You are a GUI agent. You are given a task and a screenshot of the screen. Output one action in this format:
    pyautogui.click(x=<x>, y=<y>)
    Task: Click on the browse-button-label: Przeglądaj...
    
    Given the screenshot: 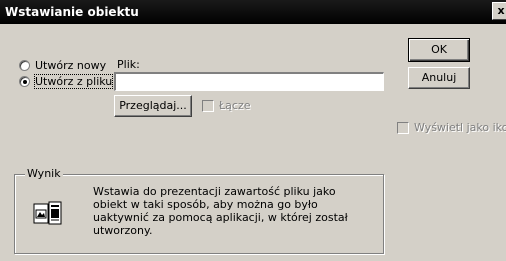 What is the action you would take?
    pyautogui.click(x=153, y=105)
    